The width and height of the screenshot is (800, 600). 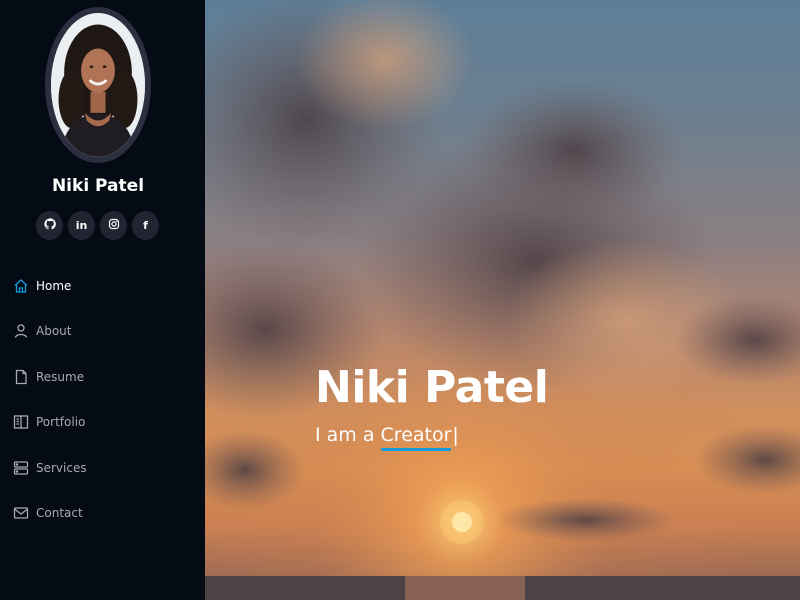 I want to click on envelope-icon, so click(x=21, y=513).